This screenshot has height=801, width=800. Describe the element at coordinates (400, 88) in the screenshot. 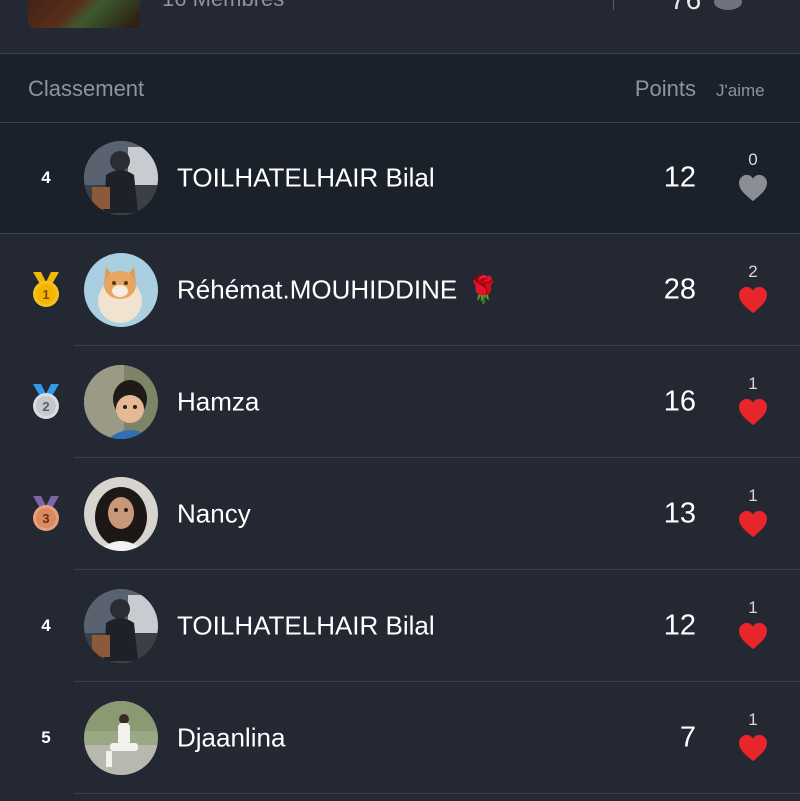

I see `leaderboard-header: Classement Points J'aime` at that location.